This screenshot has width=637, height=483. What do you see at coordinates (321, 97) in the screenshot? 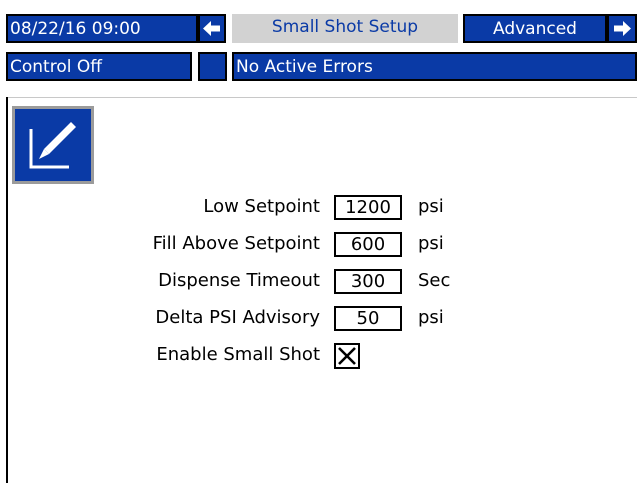
I see `content-divider` at bounding box center [321, 97].